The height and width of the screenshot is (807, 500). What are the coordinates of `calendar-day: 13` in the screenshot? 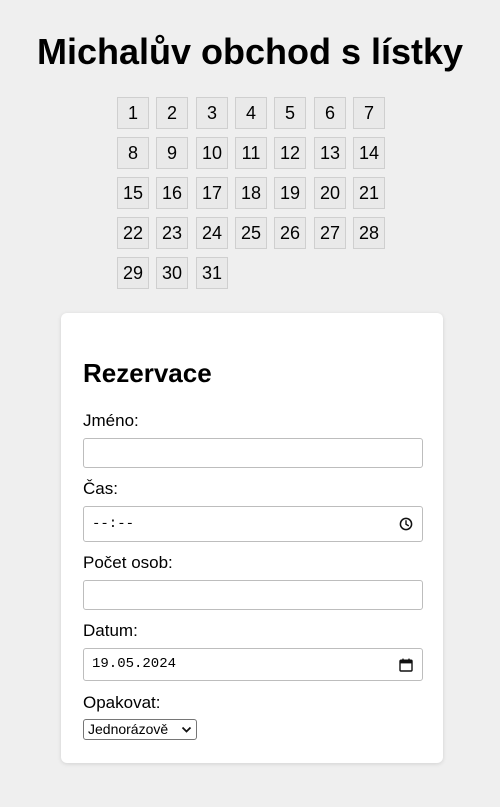 It's located at (330, 153).